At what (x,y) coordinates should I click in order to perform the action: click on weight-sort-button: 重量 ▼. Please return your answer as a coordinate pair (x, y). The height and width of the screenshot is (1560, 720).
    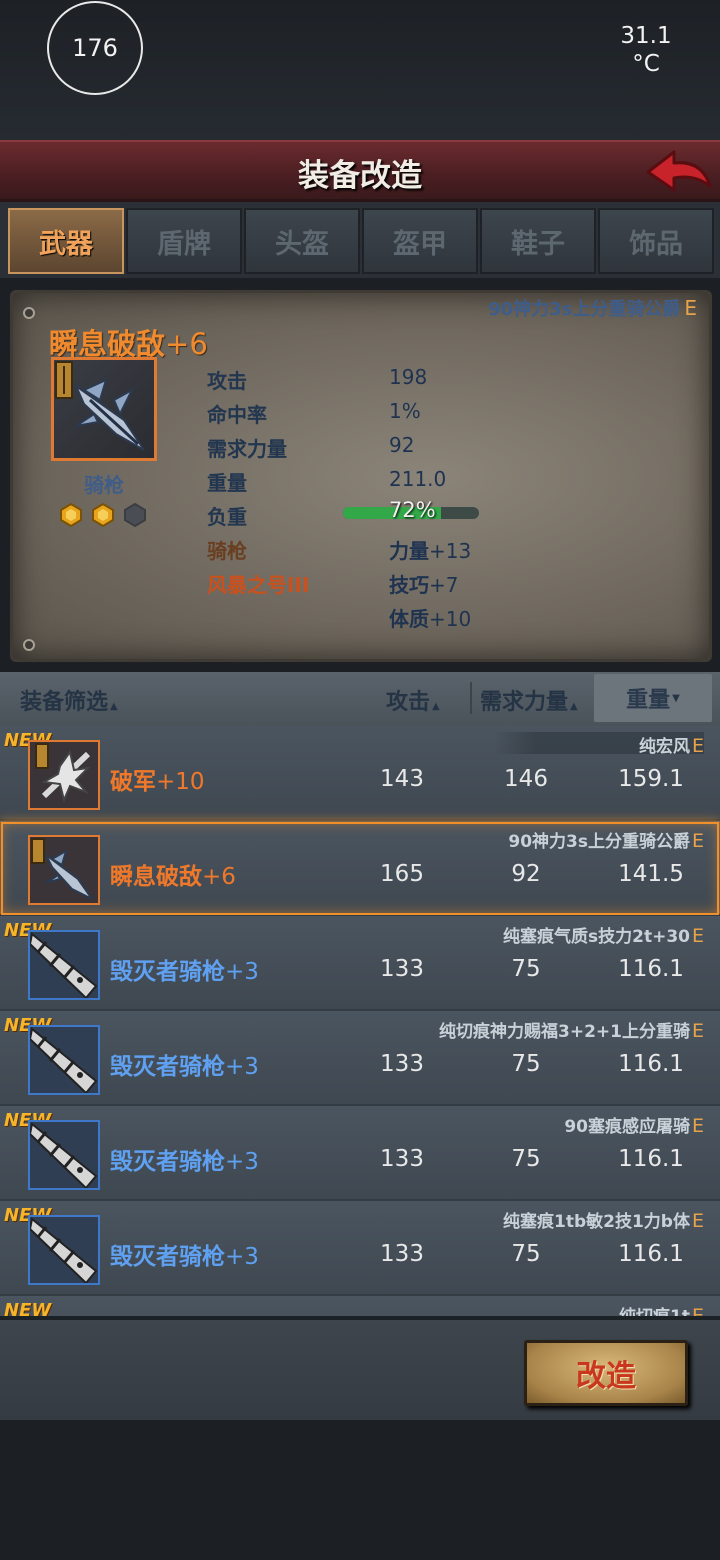
    Looking at the image, I should click on (653, 698).